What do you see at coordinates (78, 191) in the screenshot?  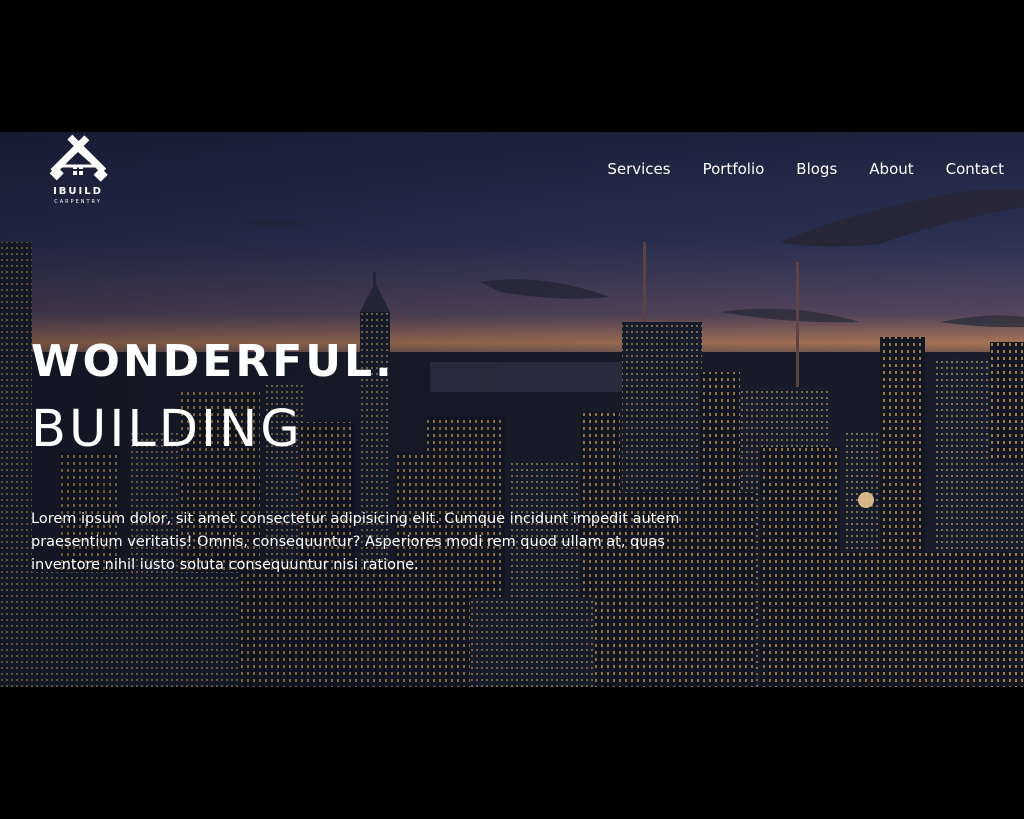 I see `logo-brand: IBUILD` at bounding box center [78, 191].